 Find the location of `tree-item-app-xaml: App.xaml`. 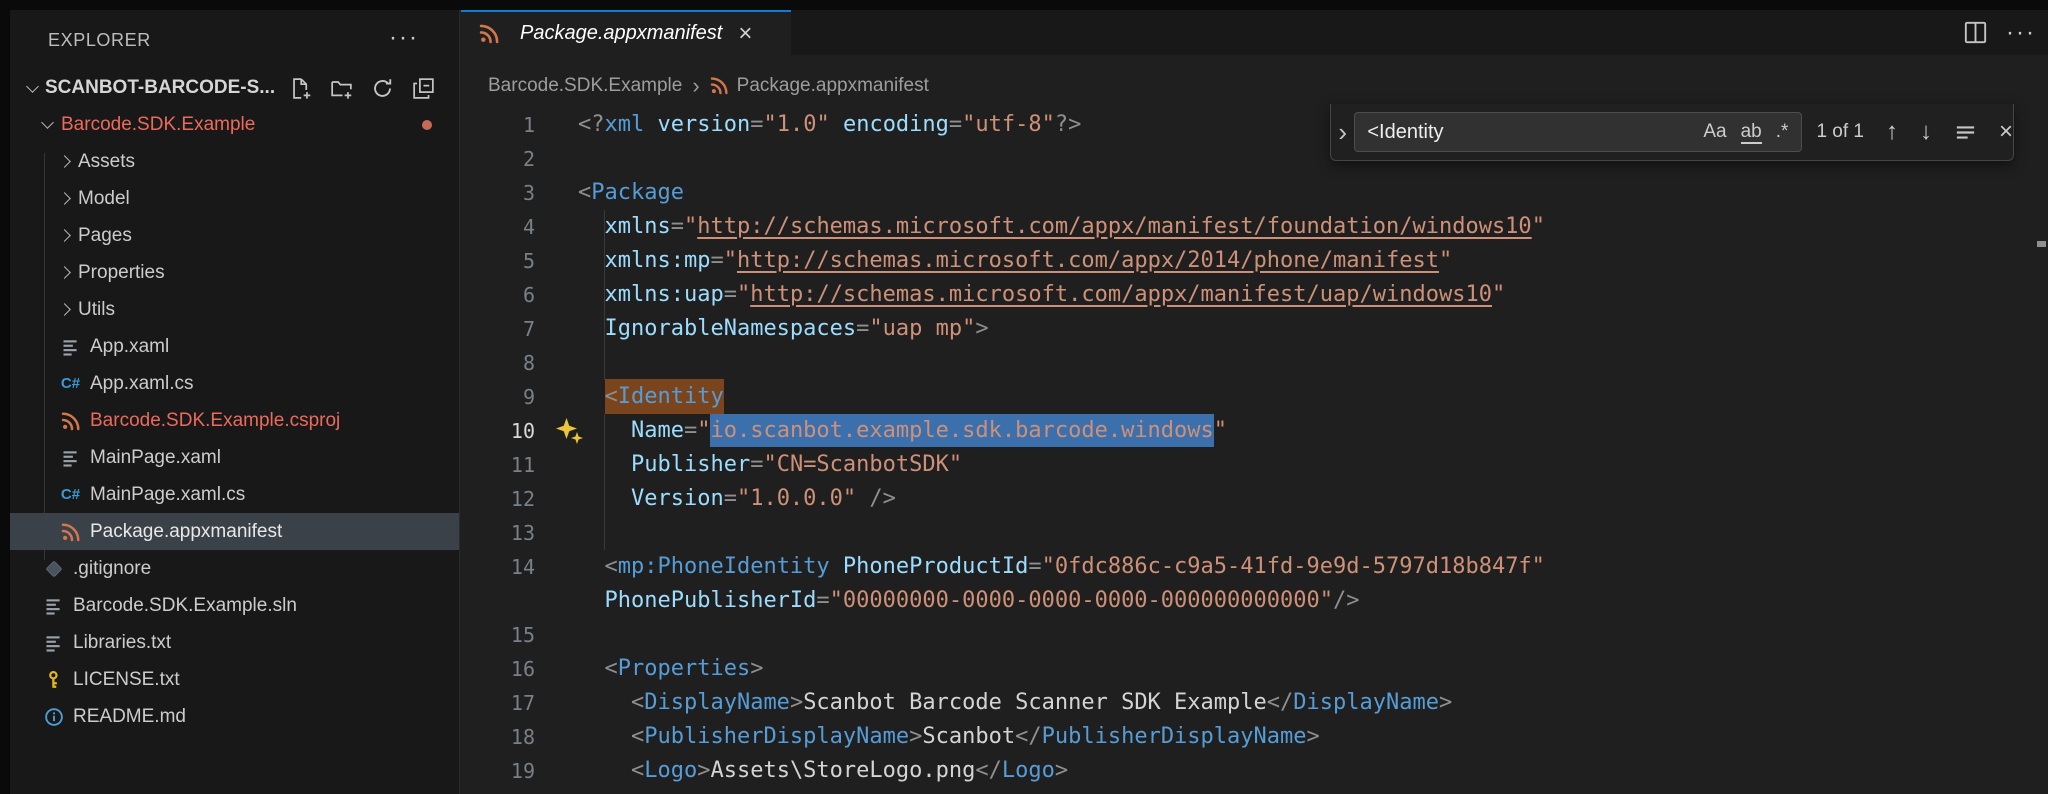

tree-item-app-xaml: App.xaml is located at coordinates (234, 346).